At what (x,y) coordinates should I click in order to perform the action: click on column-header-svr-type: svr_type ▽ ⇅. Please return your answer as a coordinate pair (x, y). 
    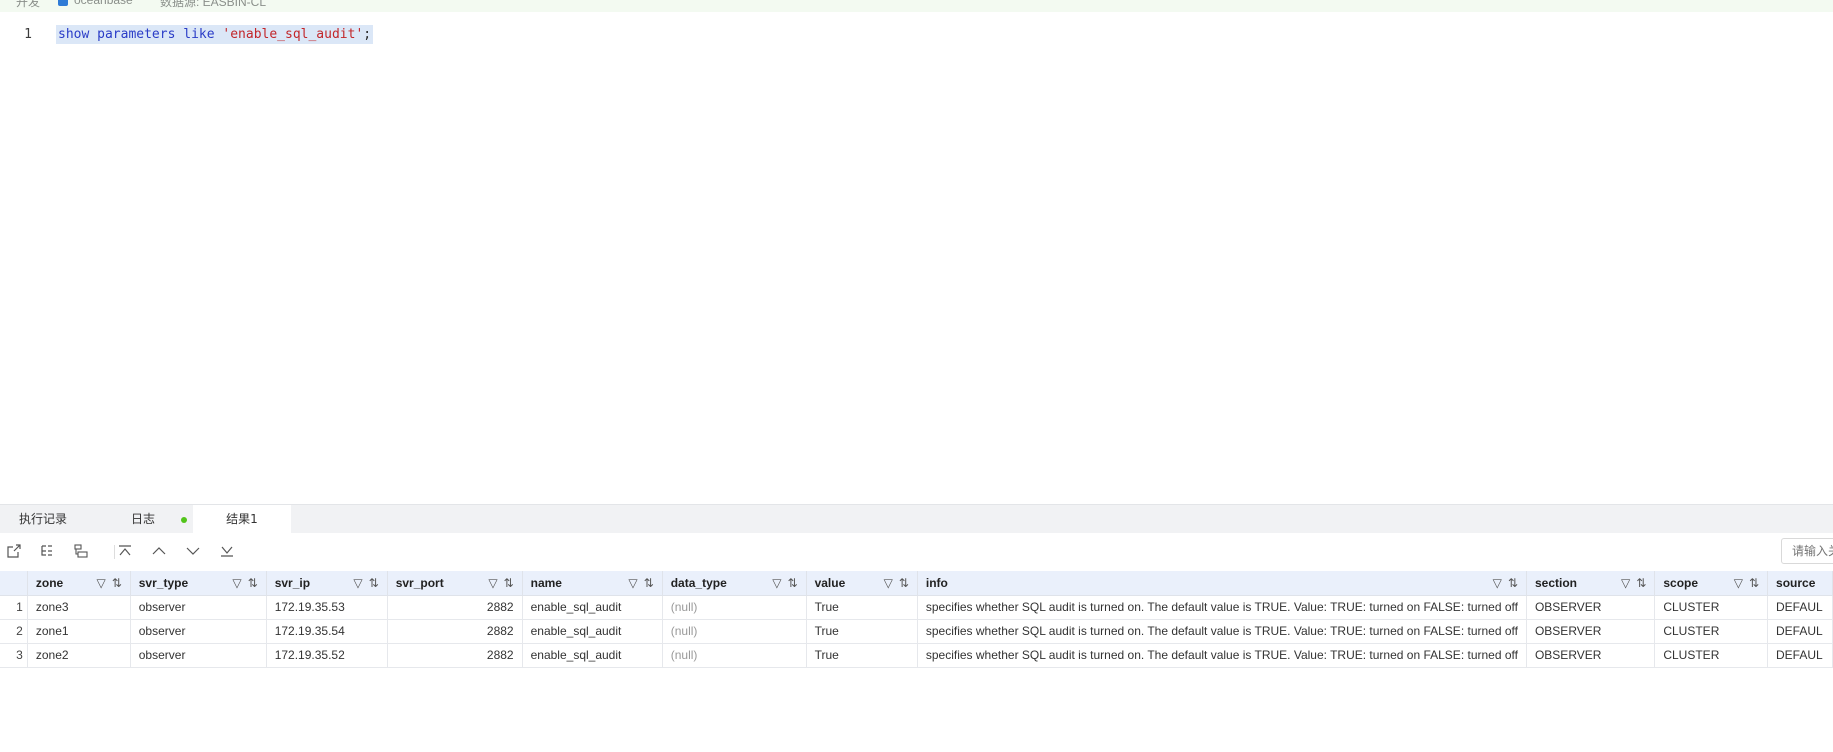
    Looking at the image, I should click on (198, 583).